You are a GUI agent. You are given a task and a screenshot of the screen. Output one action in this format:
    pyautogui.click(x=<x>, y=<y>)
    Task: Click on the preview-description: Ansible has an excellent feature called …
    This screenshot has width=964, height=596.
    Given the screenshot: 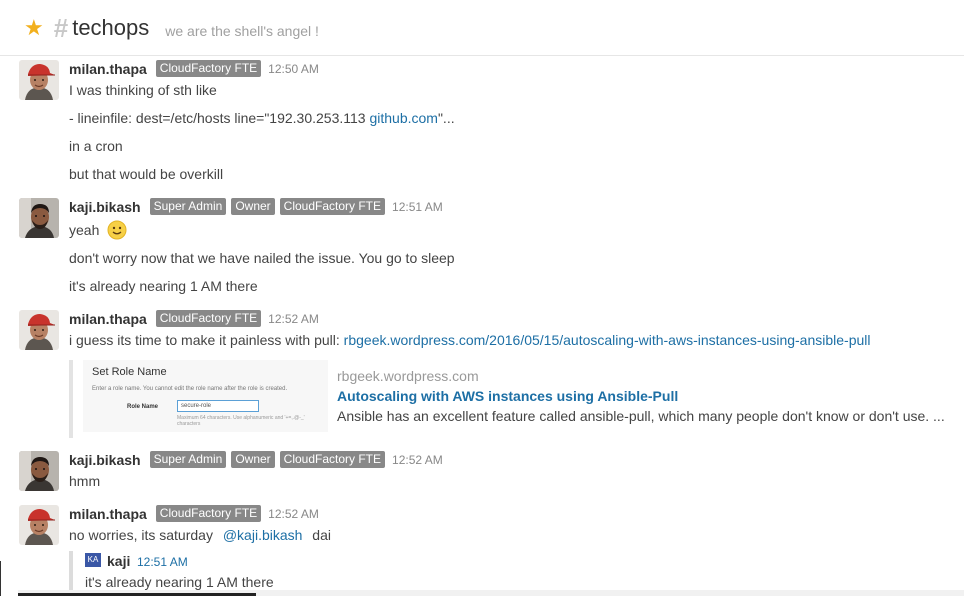 What is the action you would take?
    pyautogui.click(x=641, y=416)
    